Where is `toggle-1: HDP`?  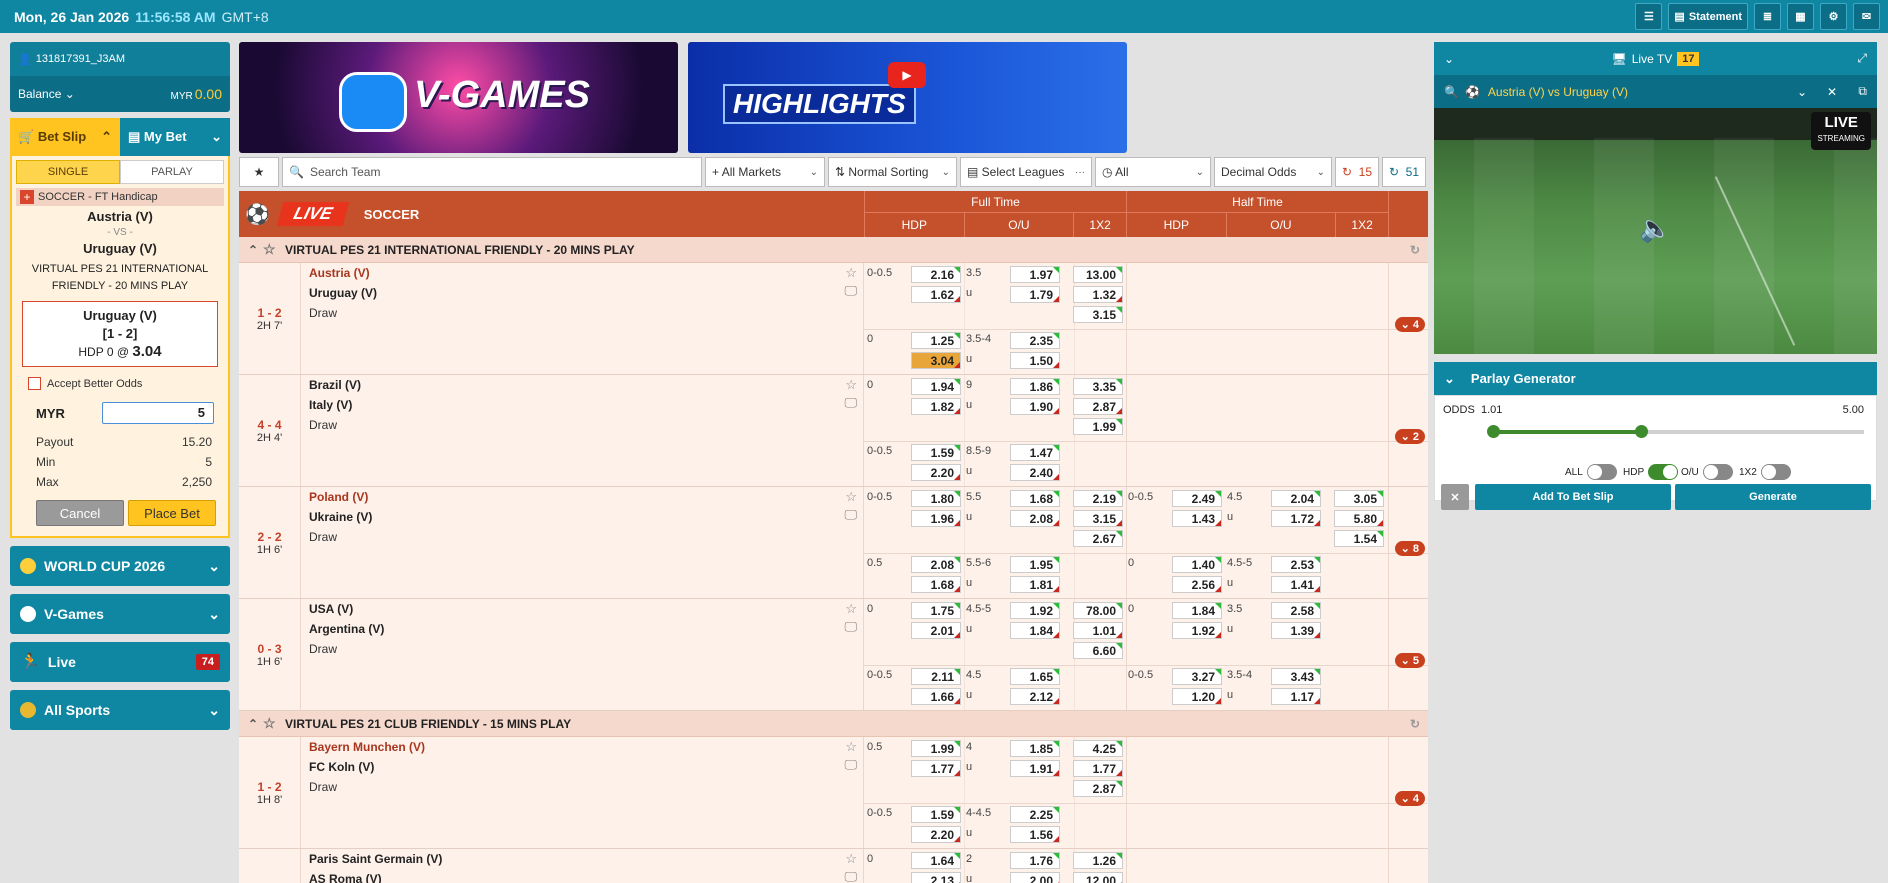
toggle-1: HDP is located at coordinates (1651, 472).